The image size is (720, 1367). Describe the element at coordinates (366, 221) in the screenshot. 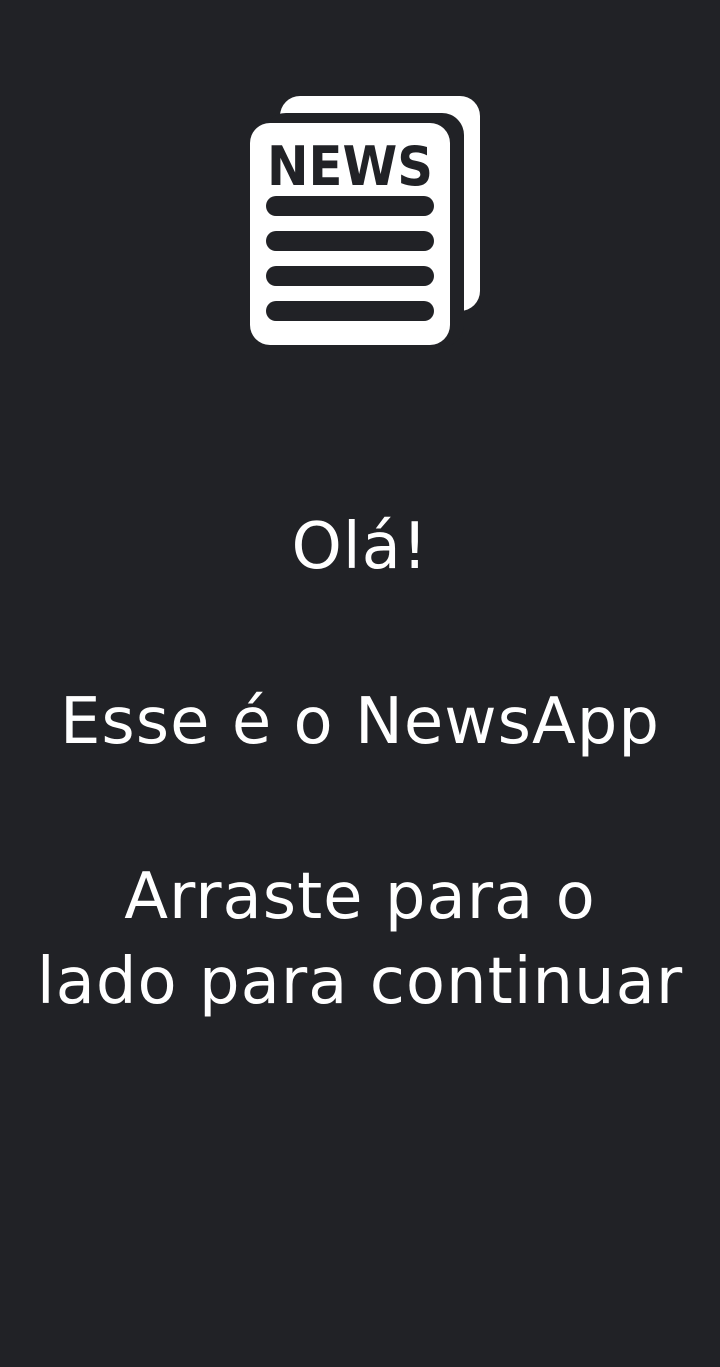

I see `newspaper-icon: NEWS` at that location.